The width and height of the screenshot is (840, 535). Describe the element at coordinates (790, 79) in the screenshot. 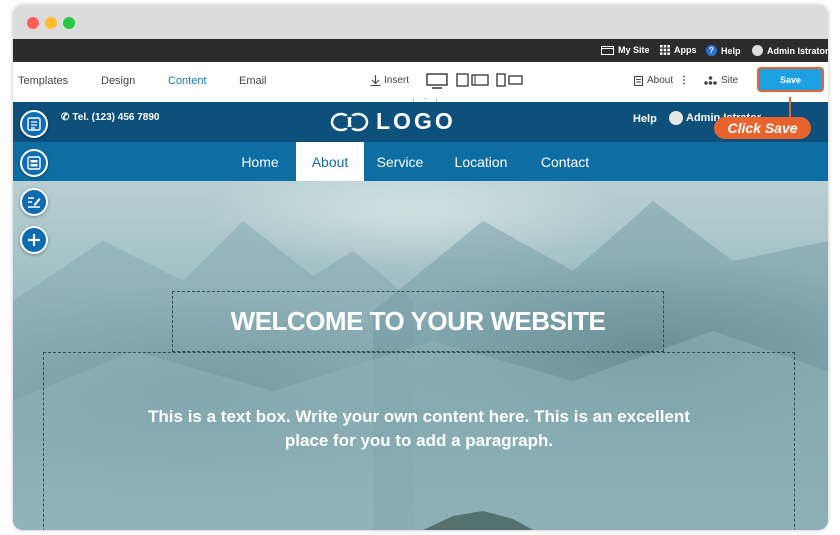

I see `save-button: Save` at that location.